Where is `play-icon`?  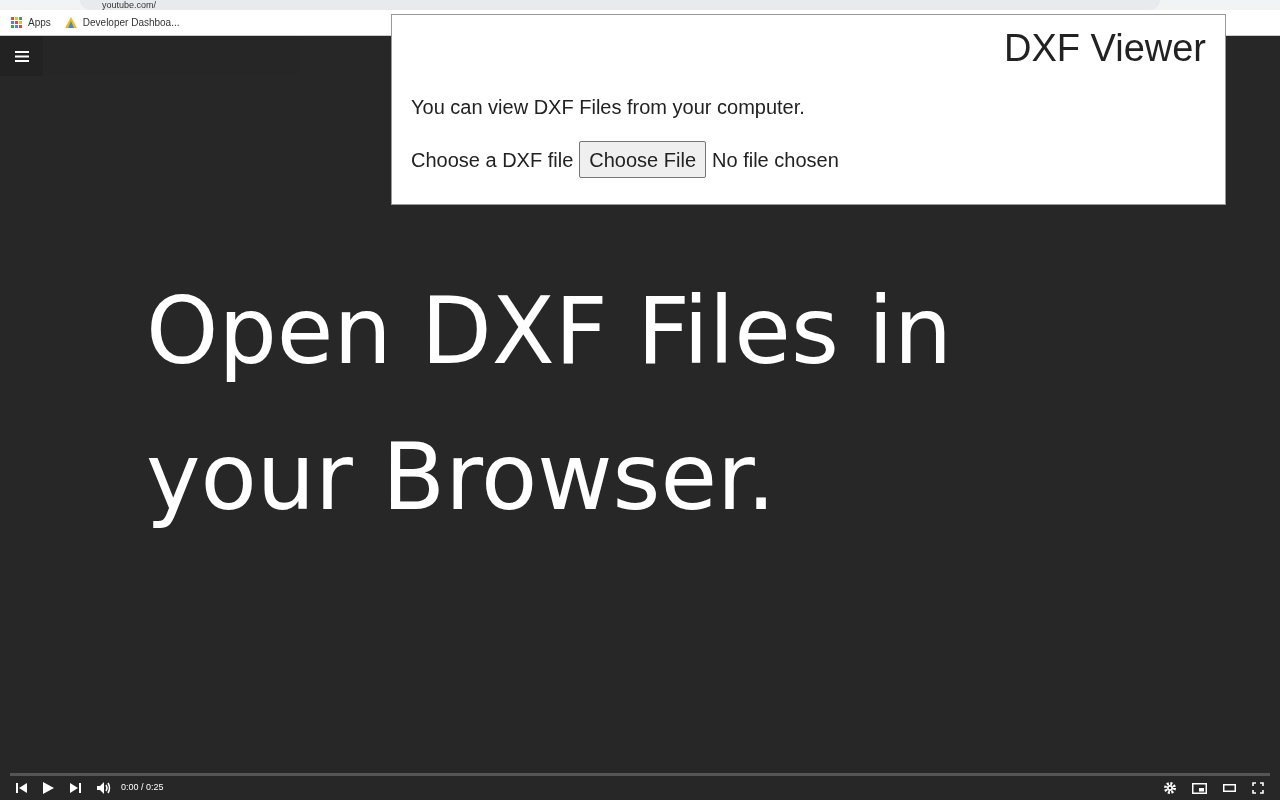
play-icon is located at coordinates (48, 788).